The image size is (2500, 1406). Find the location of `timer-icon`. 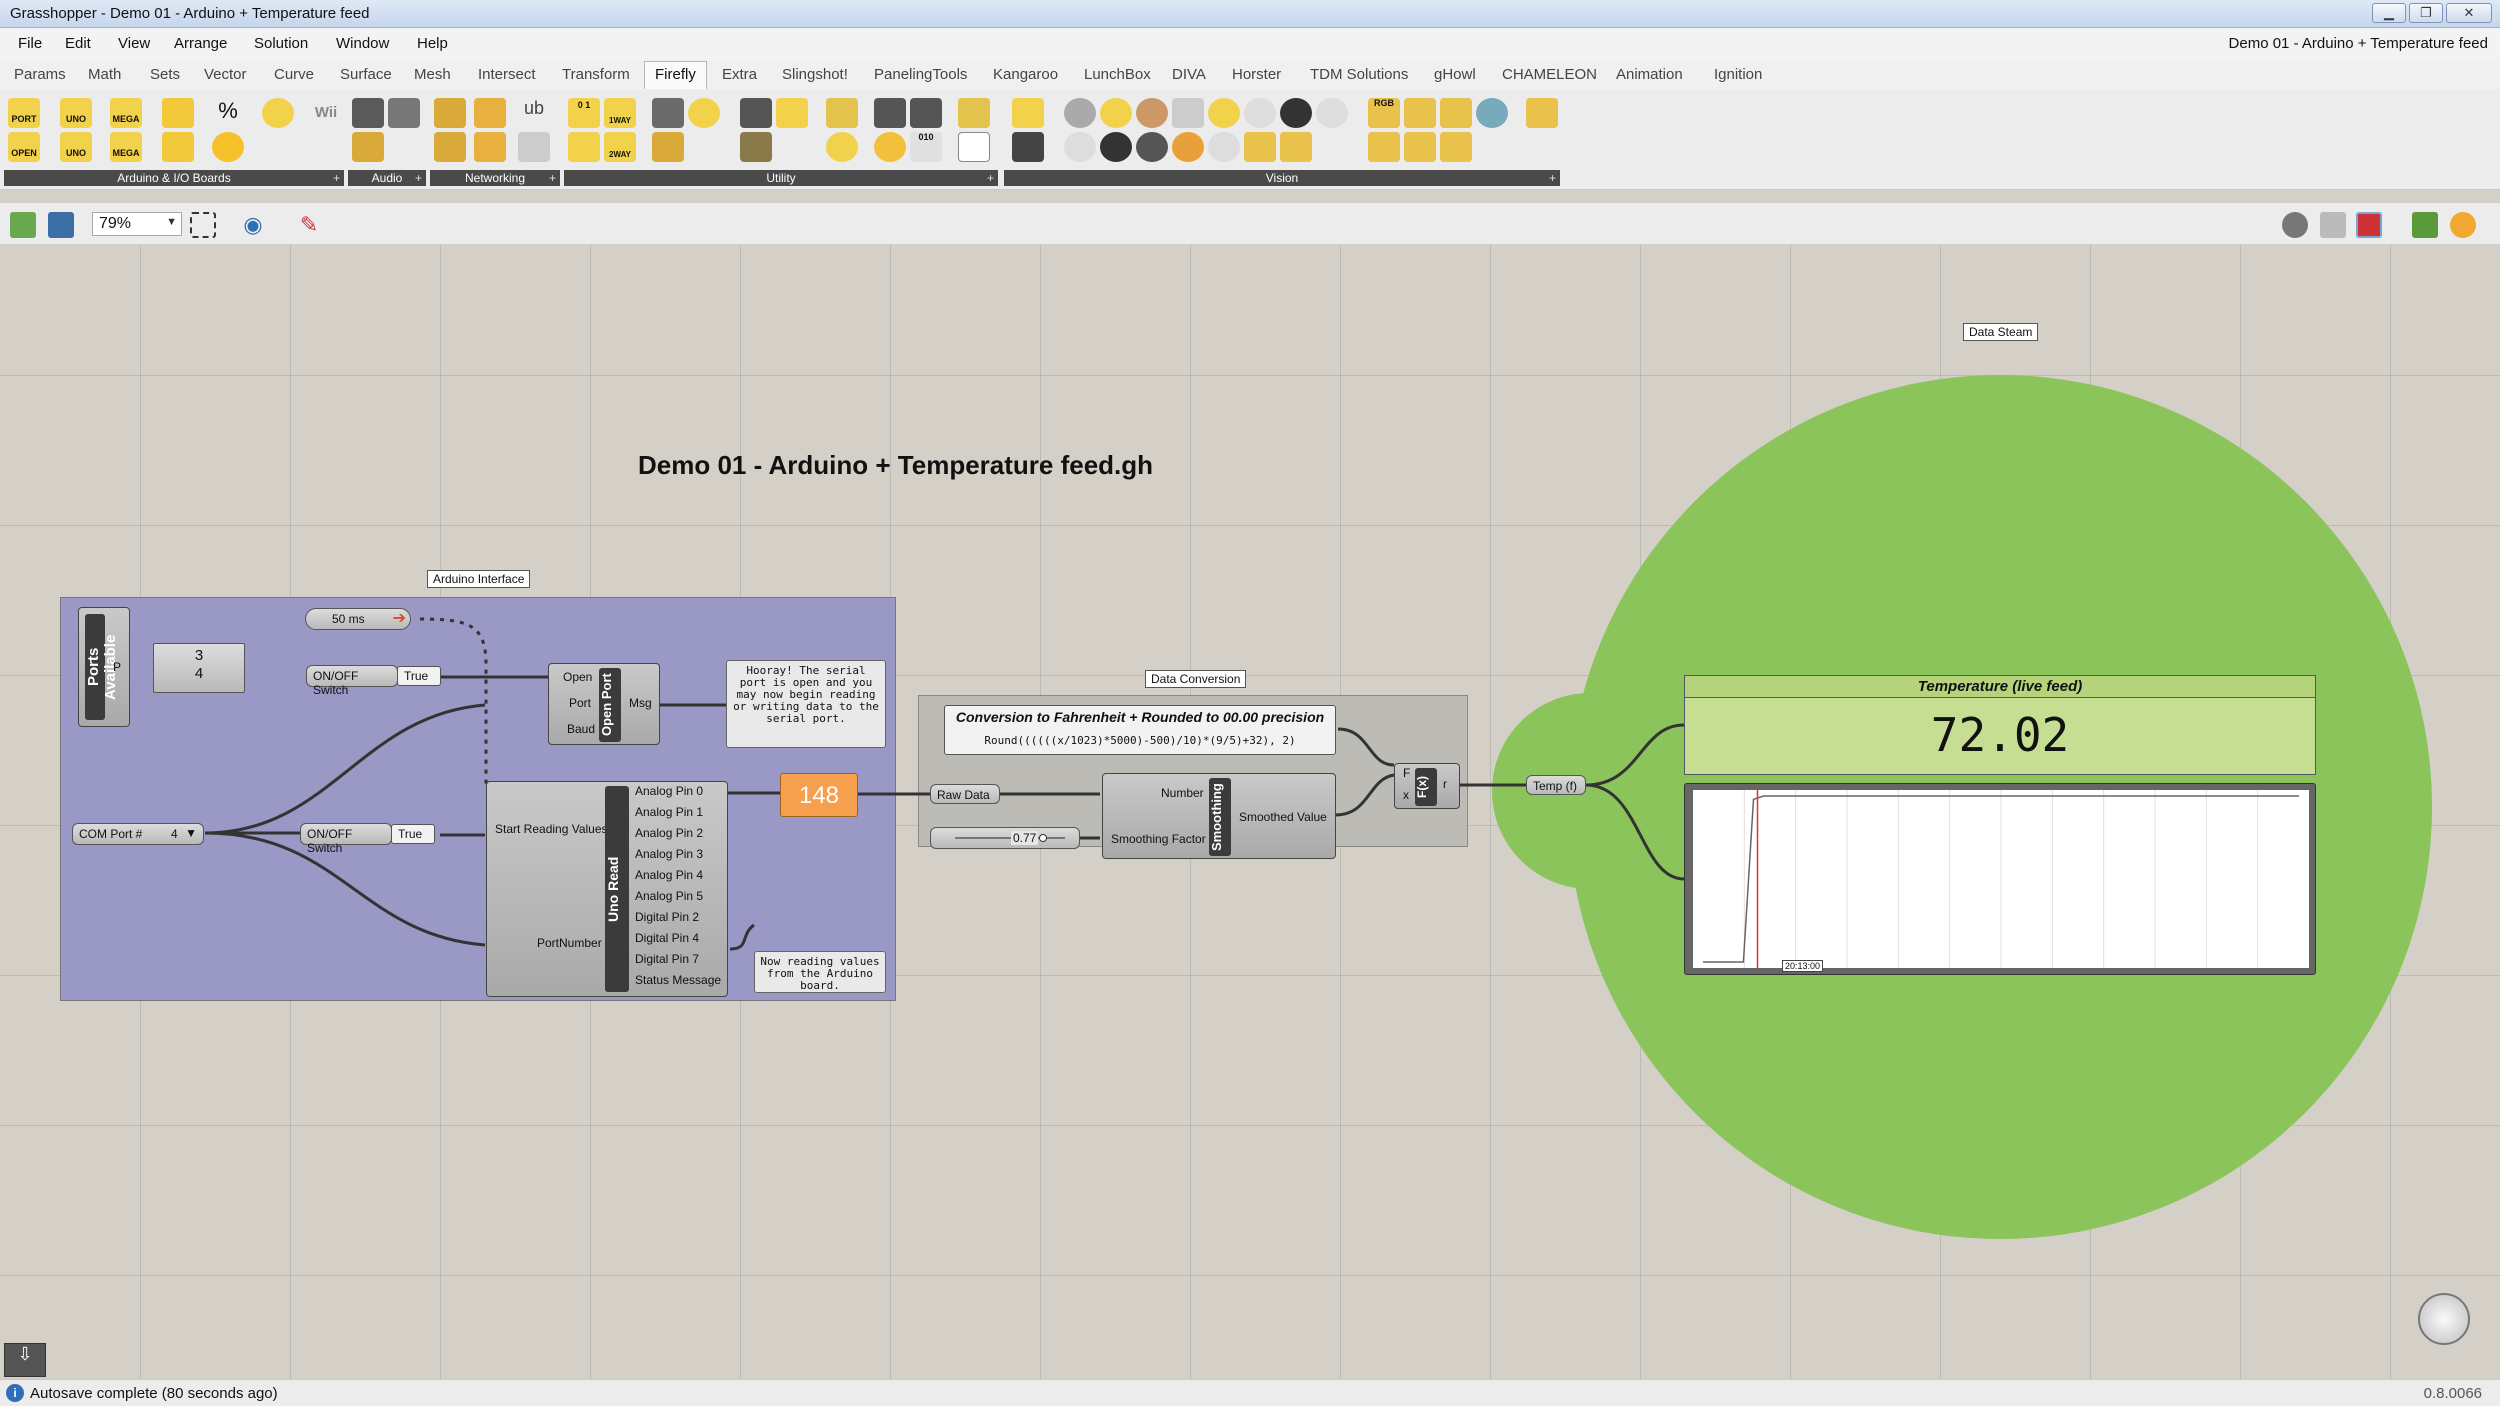

timer-icon is located at coordinates (842, 147).